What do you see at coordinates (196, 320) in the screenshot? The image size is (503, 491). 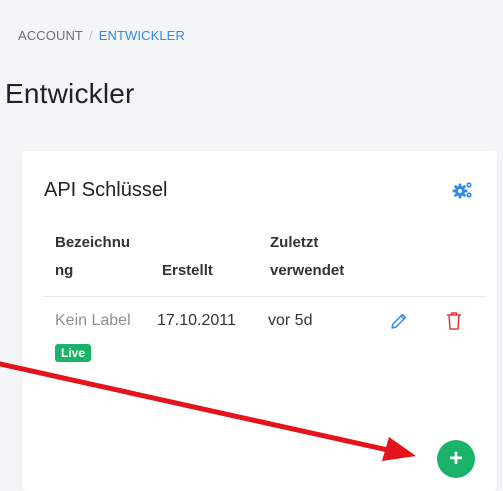 I see `row-created-date: 17.10.2011` at bounding box center [196, 320].